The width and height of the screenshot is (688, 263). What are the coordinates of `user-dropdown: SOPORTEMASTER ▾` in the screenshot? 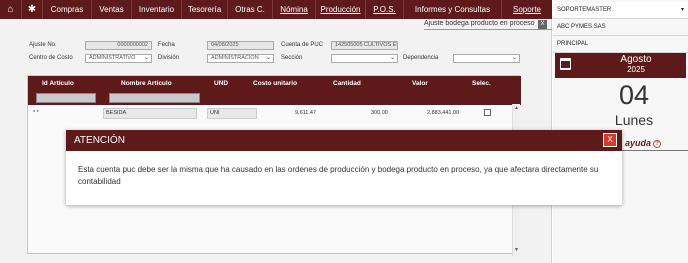 It's located at (620, 10).